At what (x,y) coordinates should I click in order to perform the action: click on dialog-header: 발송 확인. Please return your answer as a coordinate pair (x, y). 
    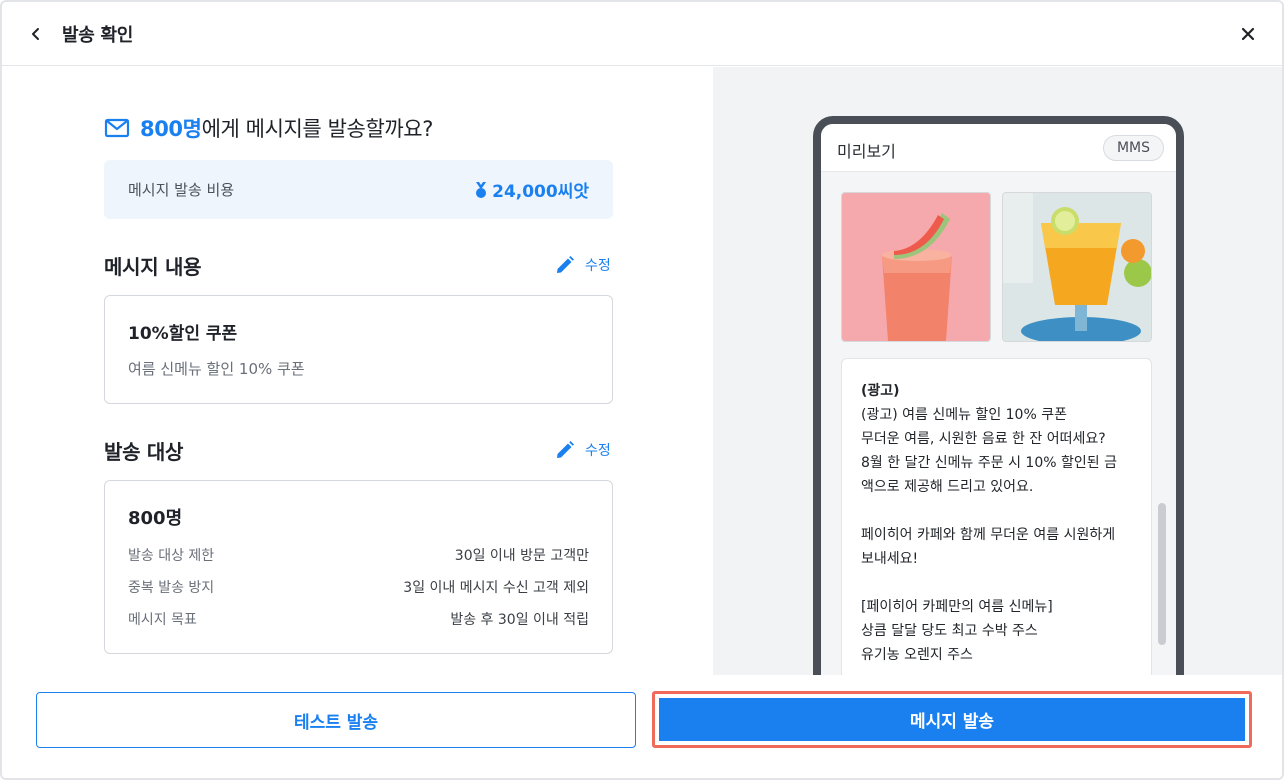
    Looking at the image, I should click on (642, 34).